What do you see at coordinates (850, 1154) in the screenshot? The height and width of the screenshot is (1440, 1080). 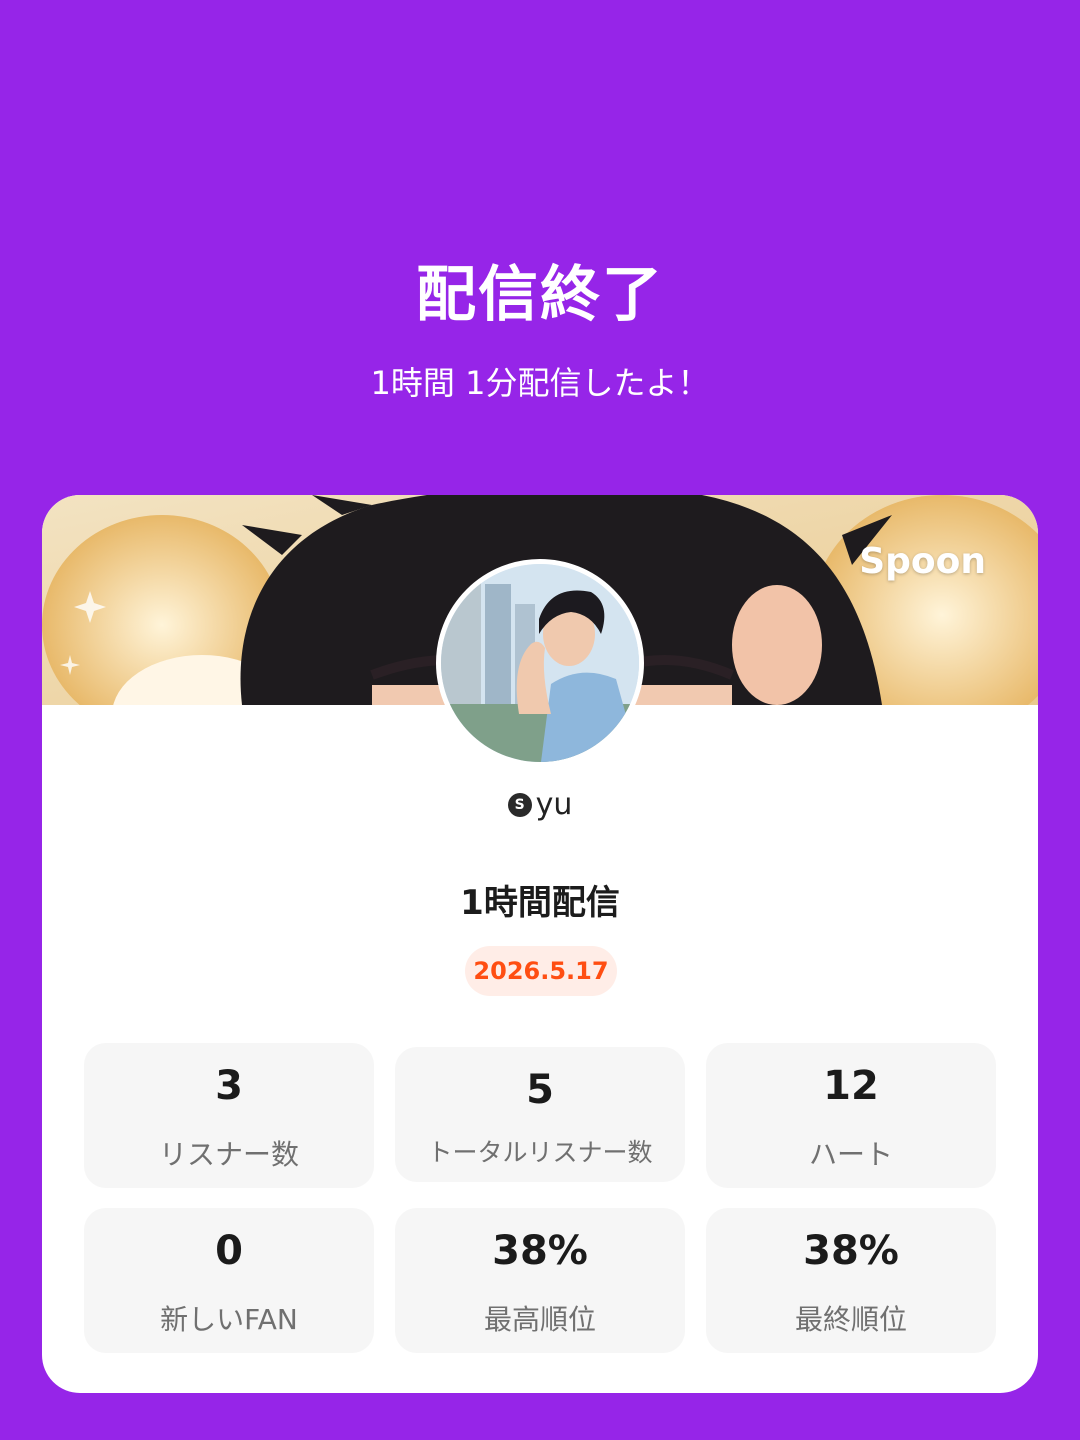 I see `stat-label: ハート` at bounding box center [850, 1154].